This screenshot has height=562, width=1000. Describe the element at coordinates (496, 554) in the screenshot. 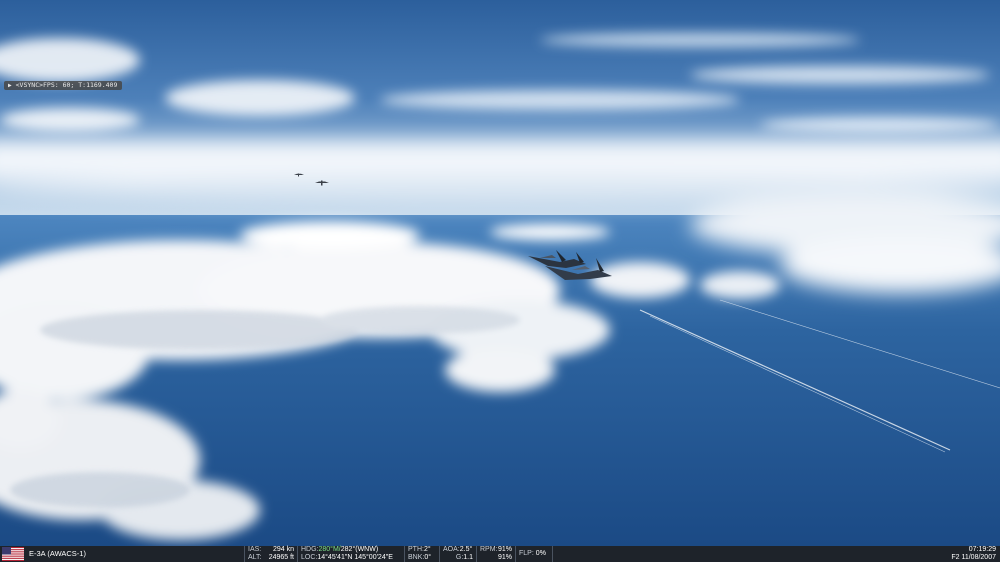

I see `rpm-cell: RPM: 91% 91%` at that location.